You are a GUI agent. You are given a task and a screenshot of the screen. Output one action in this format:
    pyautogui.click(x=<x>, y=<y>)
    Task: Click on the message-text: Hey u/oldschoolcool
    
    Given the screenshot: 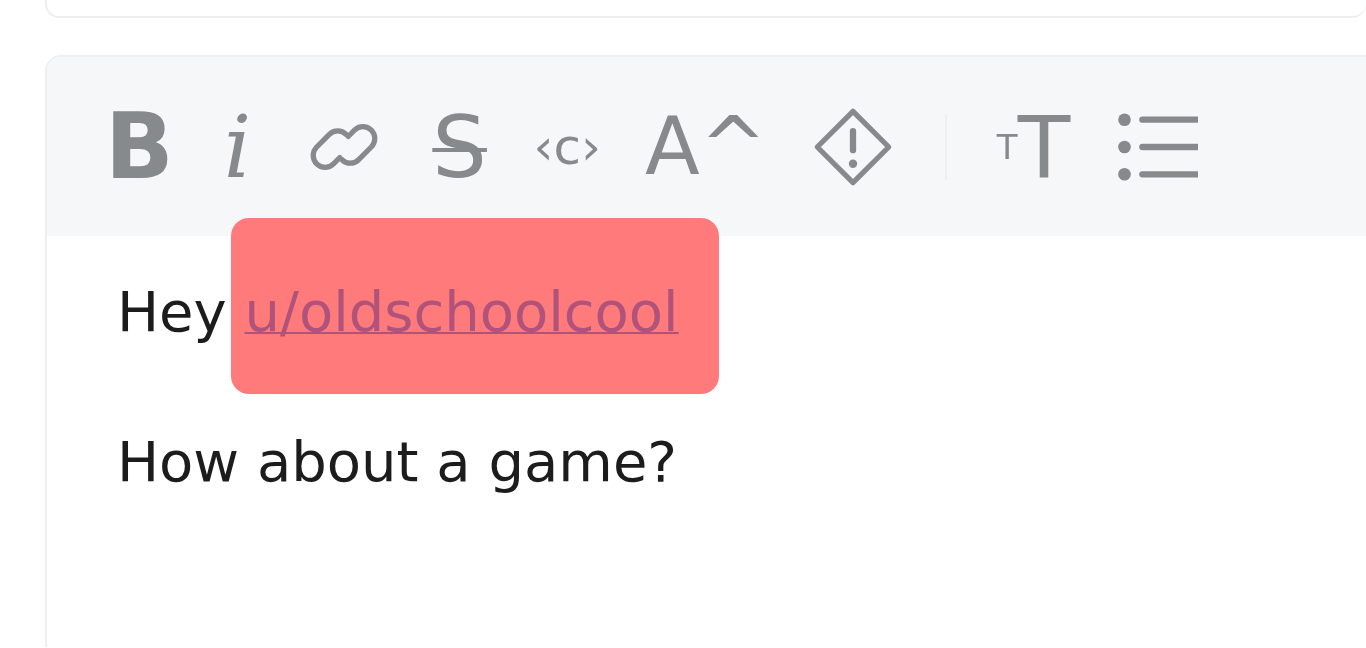 What is the action you would take?
    pyautogui.click(x=741, y=312)
    